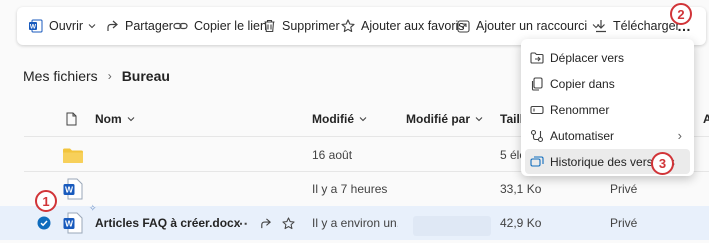 This screenshot has height=243, width=709. What do you see at coordinates (582, 83) in the screenshot?
I see `menu-item-label: Copier dans` at bounding box center [582, 83].